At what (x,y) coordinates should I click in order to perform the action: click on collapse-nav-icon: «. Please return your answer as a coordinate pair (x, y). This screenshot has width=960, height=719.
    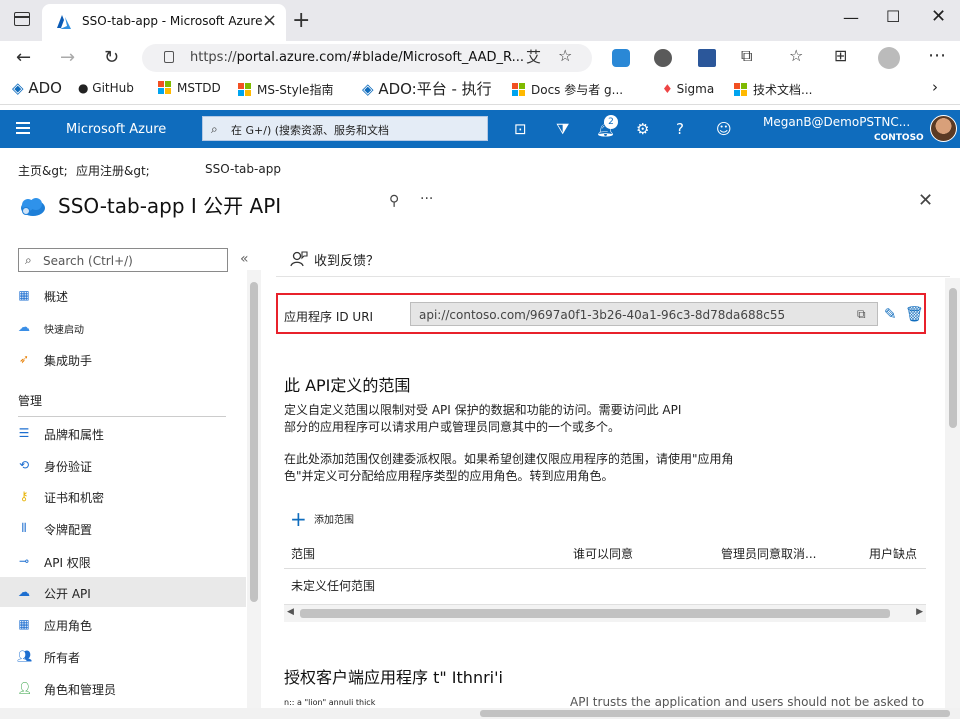
    Looking at the image, I should click on (244, 259).